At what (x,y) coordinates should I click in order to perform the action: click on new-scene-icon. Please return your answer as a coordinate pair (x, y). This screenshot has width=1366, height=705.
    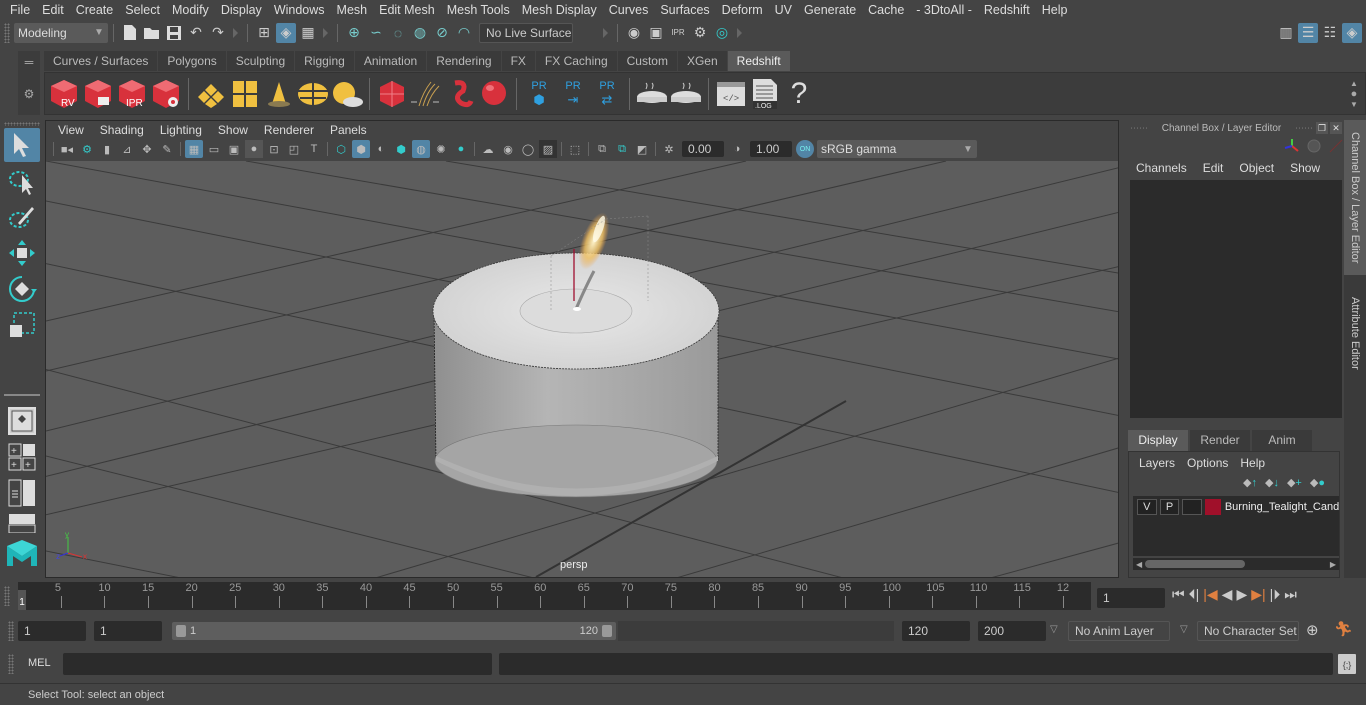
    Looking at the image, I should click on (130, 33).